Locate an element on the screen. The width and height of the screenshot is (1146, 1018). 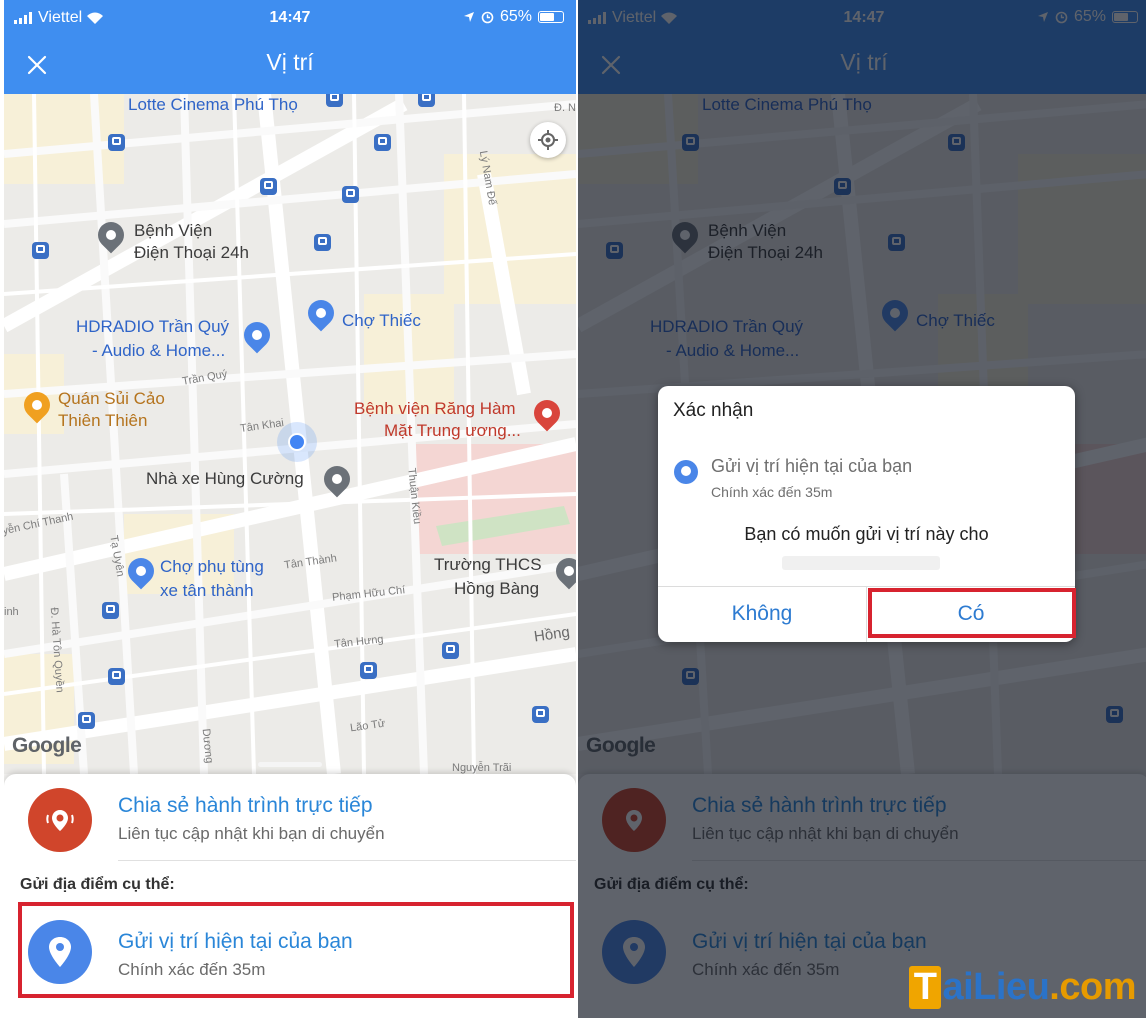
page-title: Vị trí is located at coordinates (290, 62).